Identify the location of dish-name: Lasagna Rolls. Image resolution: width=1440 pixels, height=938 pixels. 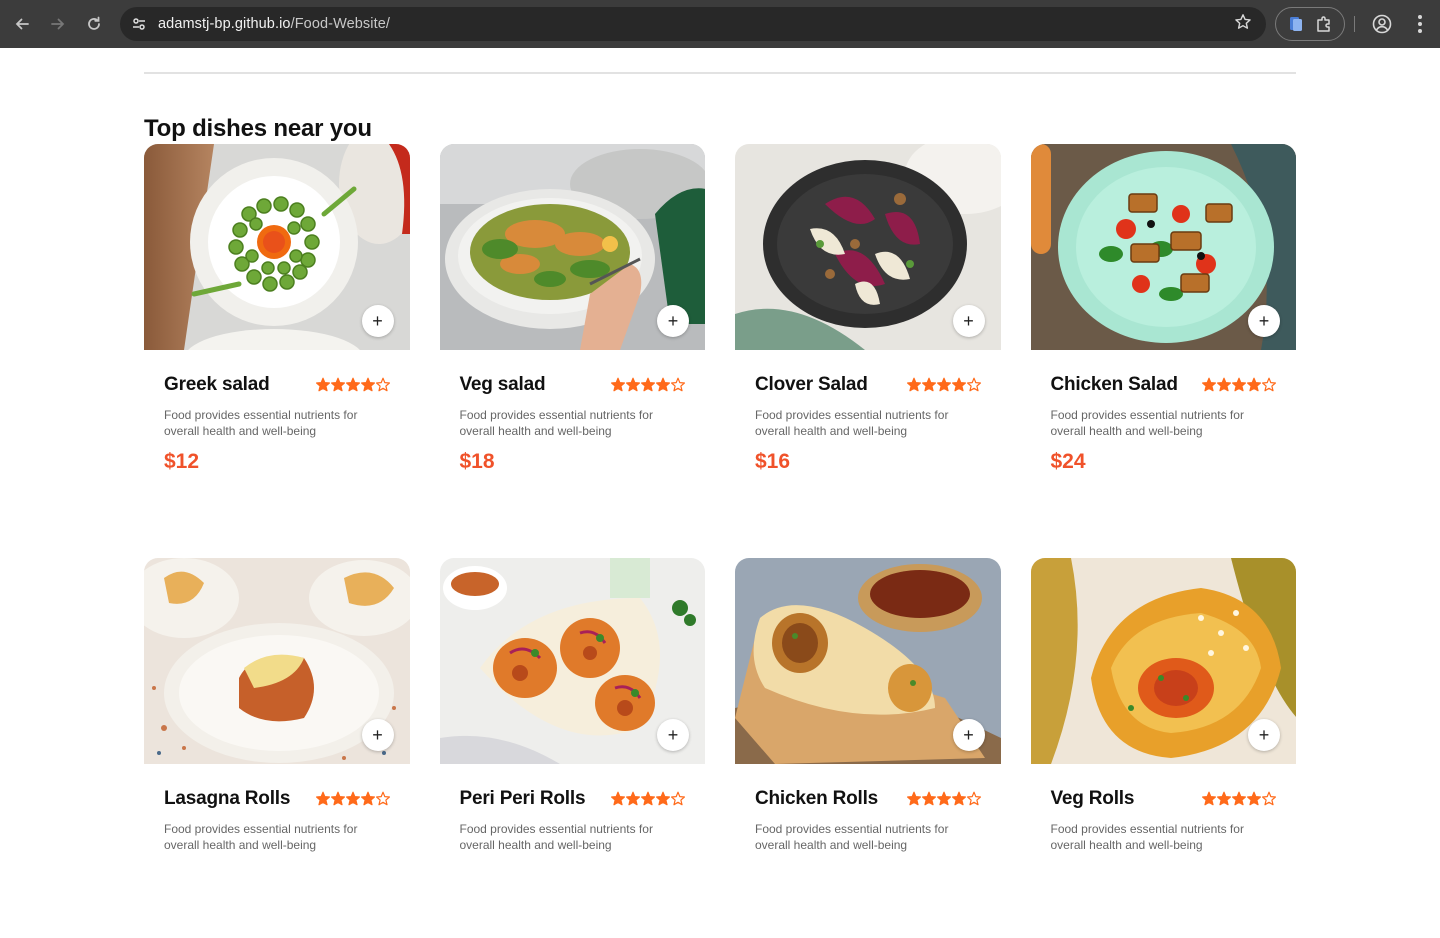
(227, 798).